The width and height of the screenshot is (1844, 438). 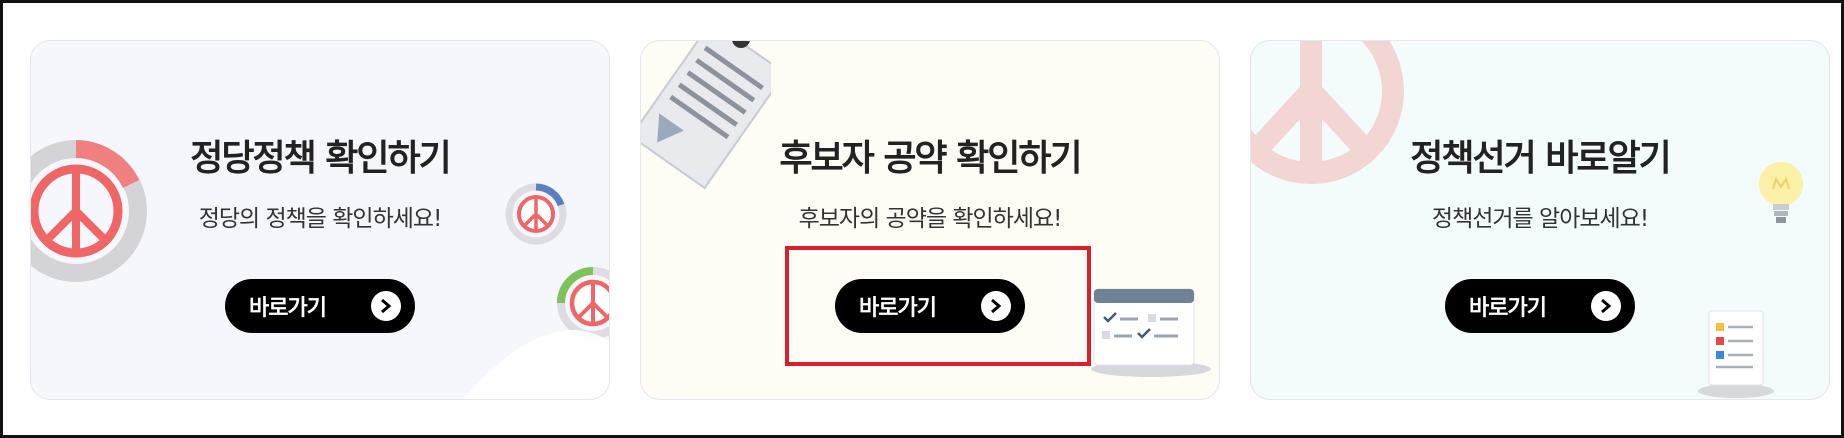 I want to click on card-title: 정책선거 바로알기, so click(x=1541, y=158).